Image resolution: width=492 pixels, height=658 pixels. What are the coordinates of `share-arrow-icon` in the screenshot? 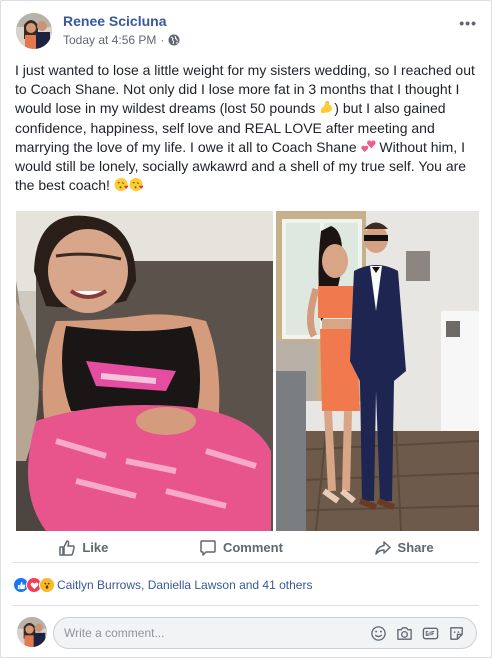 It's located at (382, 547).